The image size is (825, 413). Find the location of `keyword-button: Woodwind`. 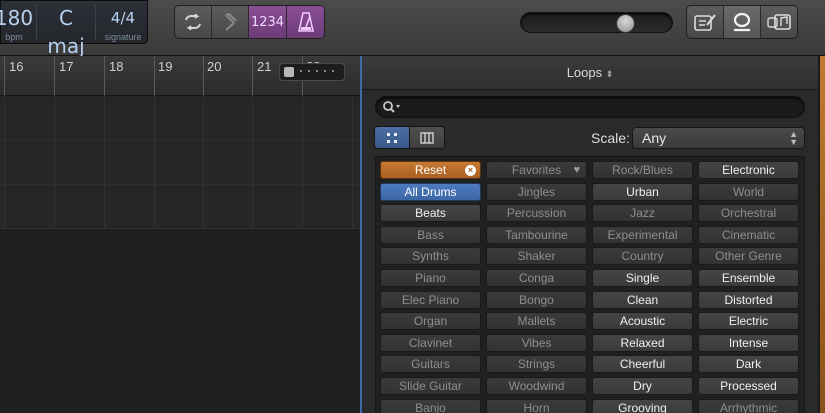

keyword-button: Woodwind is located at coordinates (536, 385).